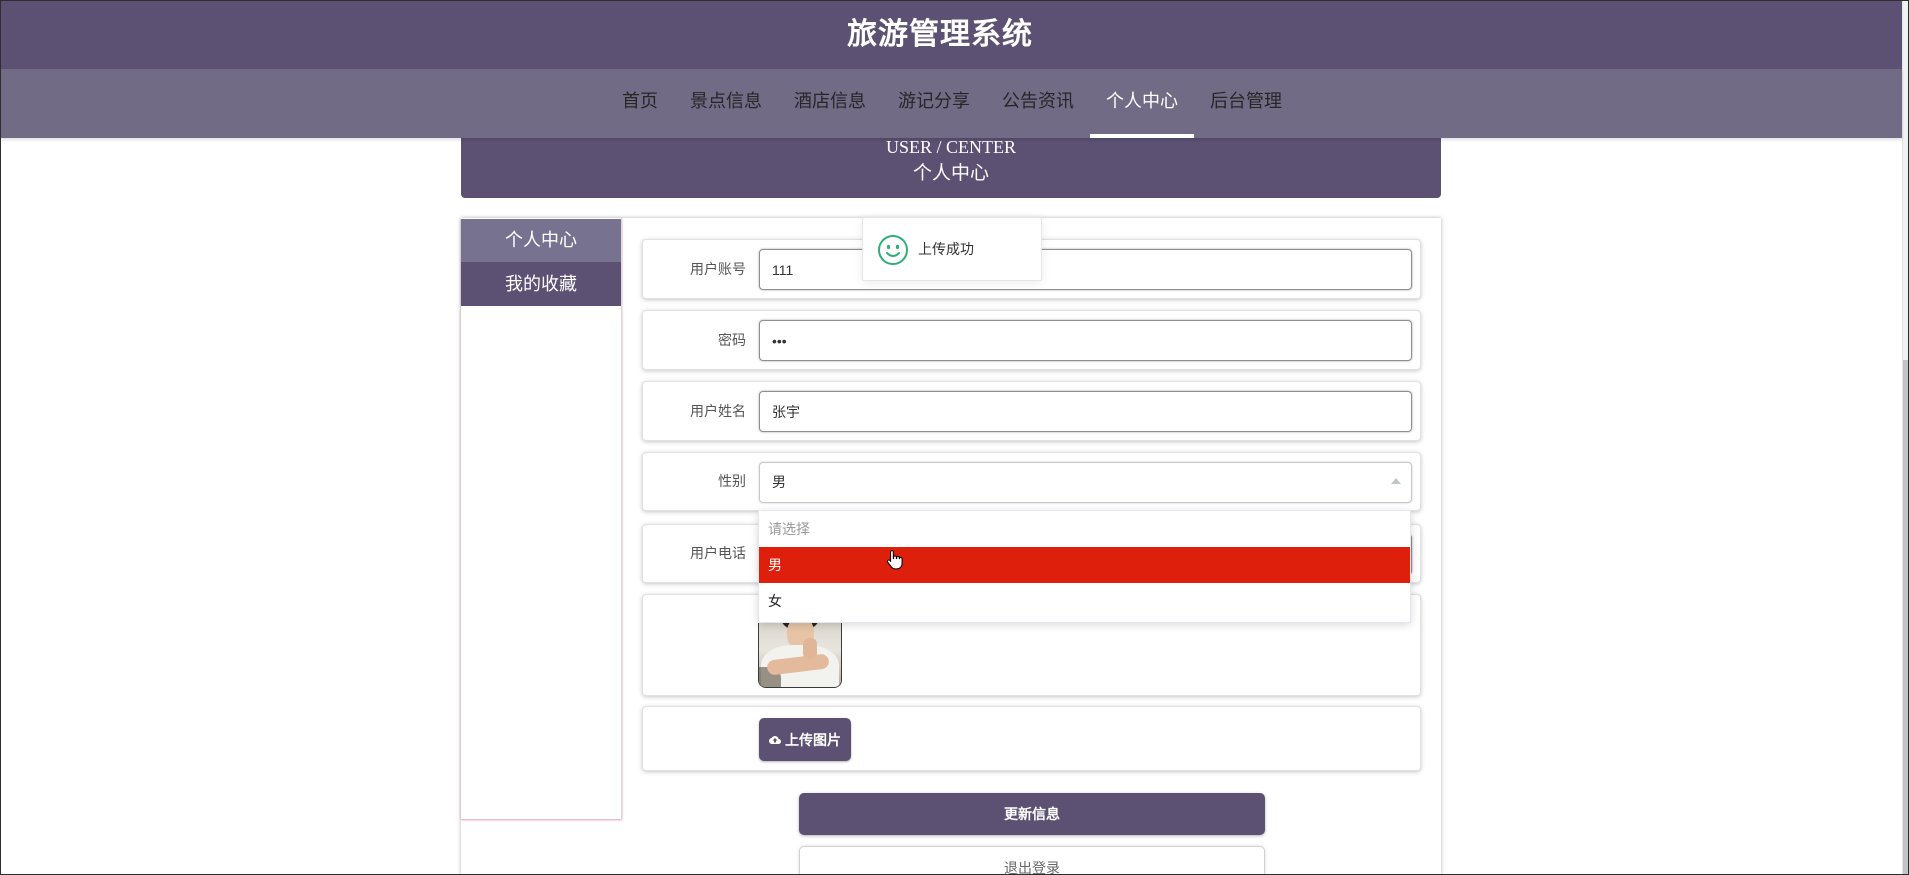 Image resolution: width=1909 pixels, height=875 pixels. Describe the element at coordinates (810, 648) in the screenshot. I see `photo-hand` at that location.